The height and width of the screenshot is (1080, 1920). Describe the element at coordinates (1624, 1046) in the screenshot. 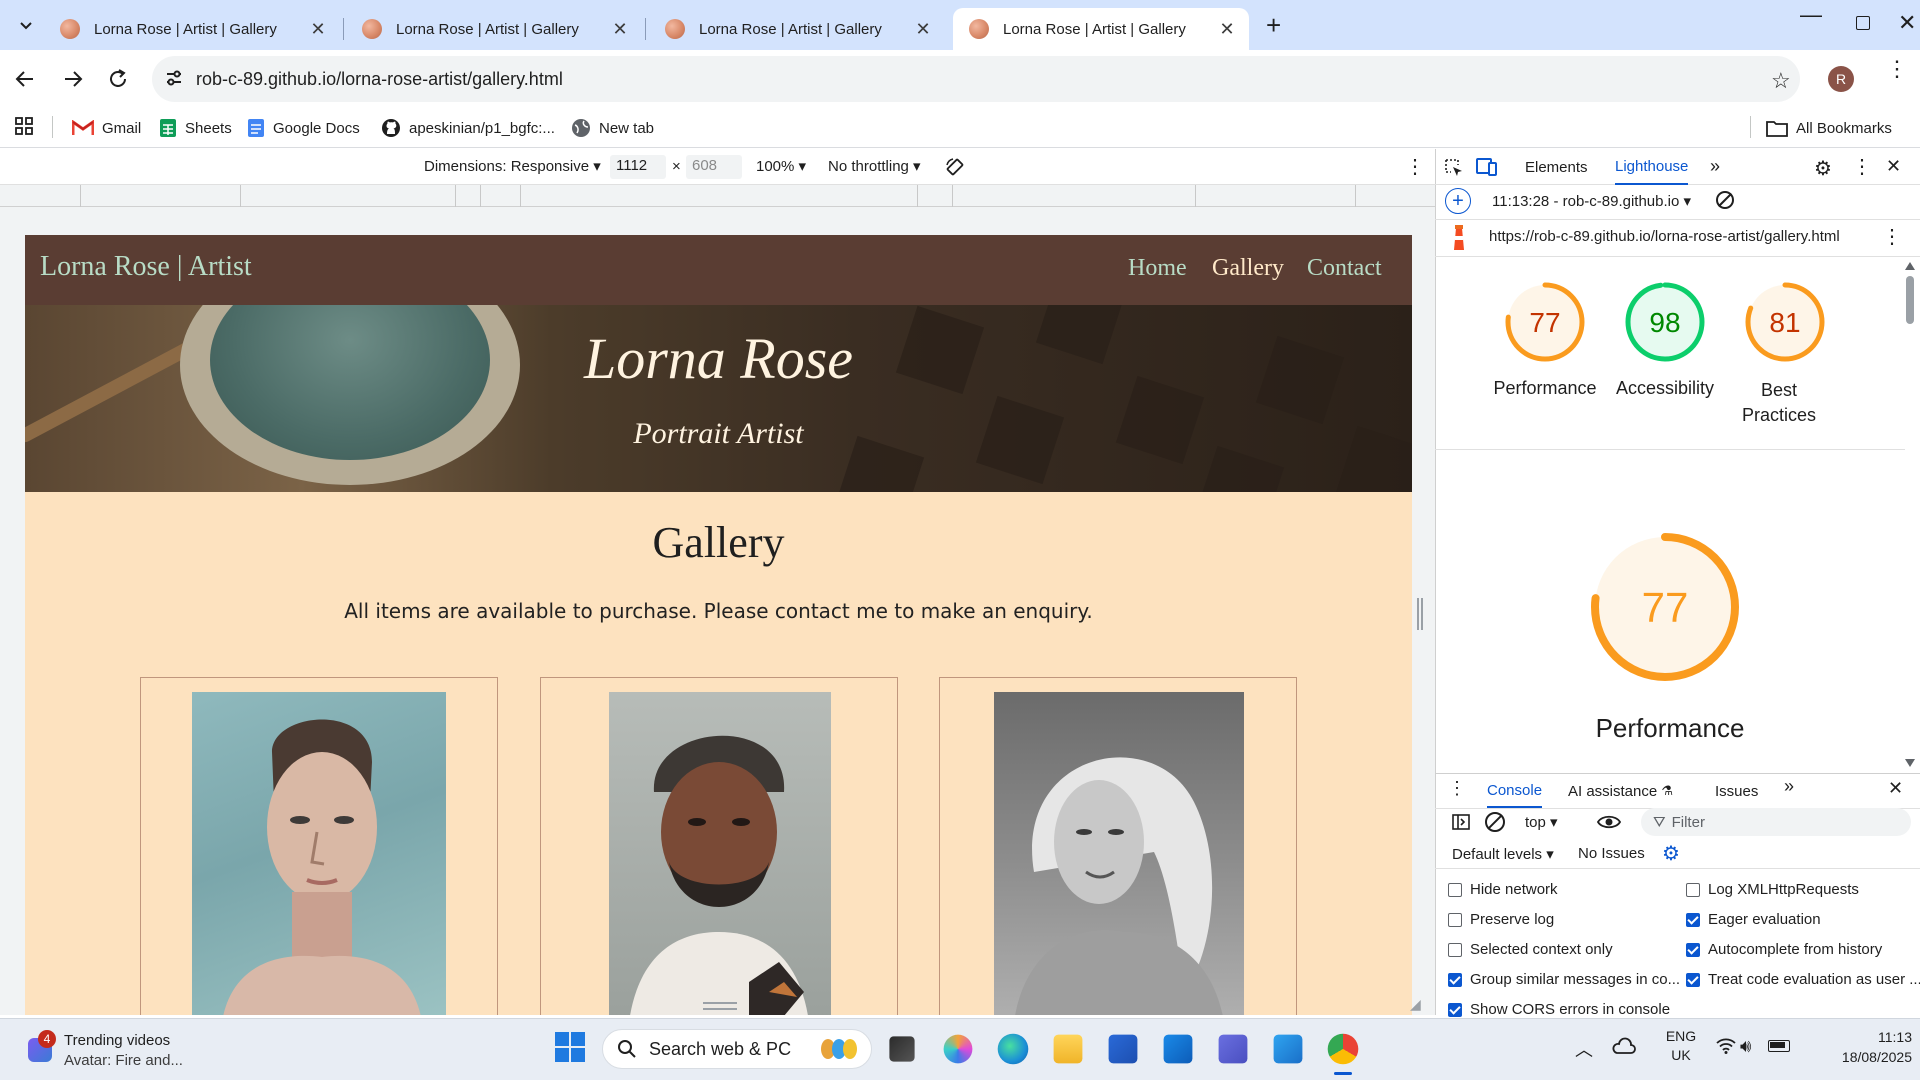

I see `onedrive-cloud-icon` at that location.